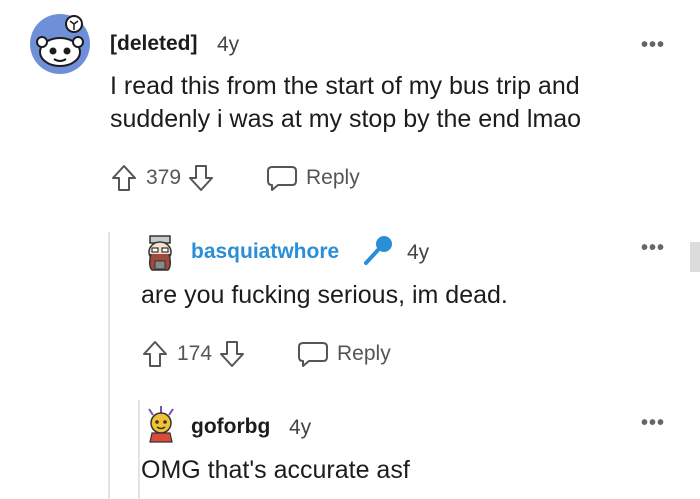  Describe the element at coordinates (230, 427) in the screenshot. I see `comment-author: goforbg` at that location.